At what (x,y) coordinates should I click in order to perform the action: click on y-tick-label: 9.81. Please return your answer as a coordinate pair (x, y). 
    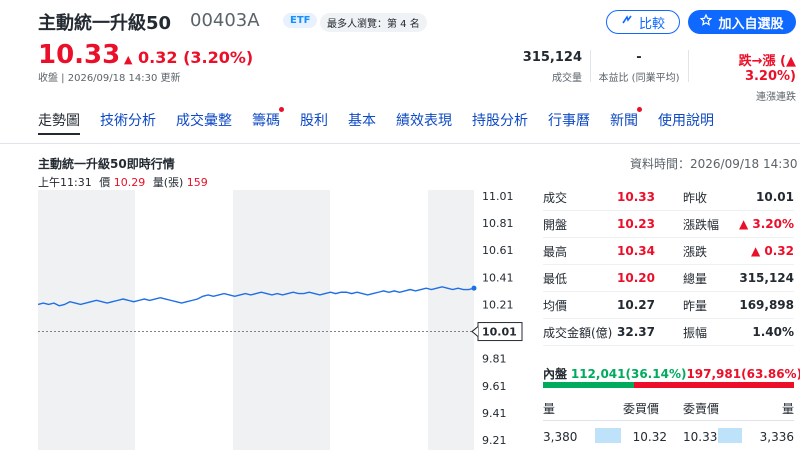
    Looking at the image, I should click on (494, 359).